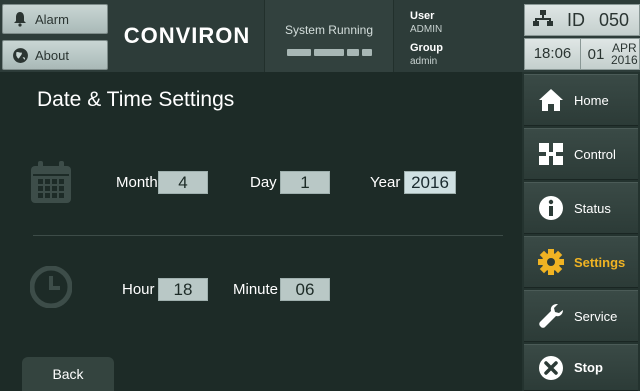  I want to click on nav-home-label: Home, so click(591, 100).